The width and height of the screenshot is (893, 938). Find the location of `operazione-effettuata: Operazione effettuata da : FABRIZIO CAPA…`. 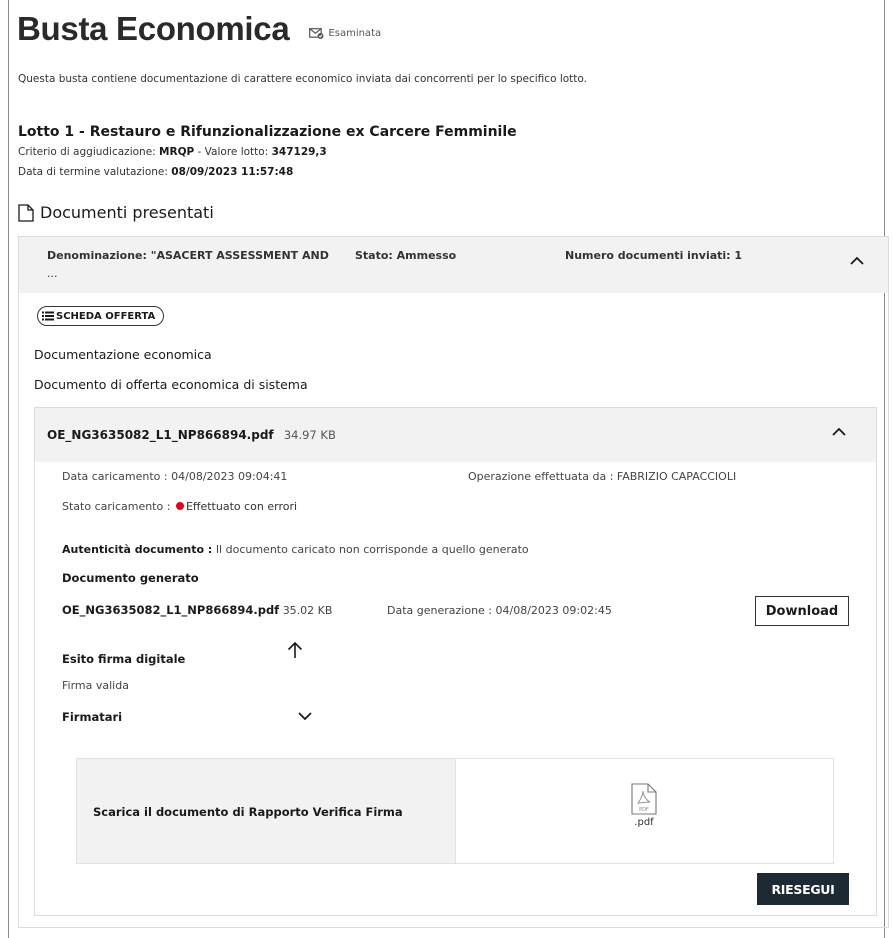

operazione-effettuata: Operazione effettuata da : FABRIZIO CAPA… is located at coordinates (602, 476).